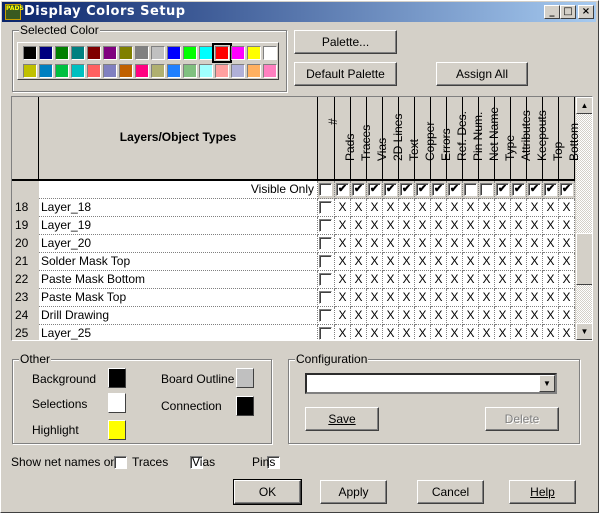  I want to click on column-header: Top, so click(554, 139).